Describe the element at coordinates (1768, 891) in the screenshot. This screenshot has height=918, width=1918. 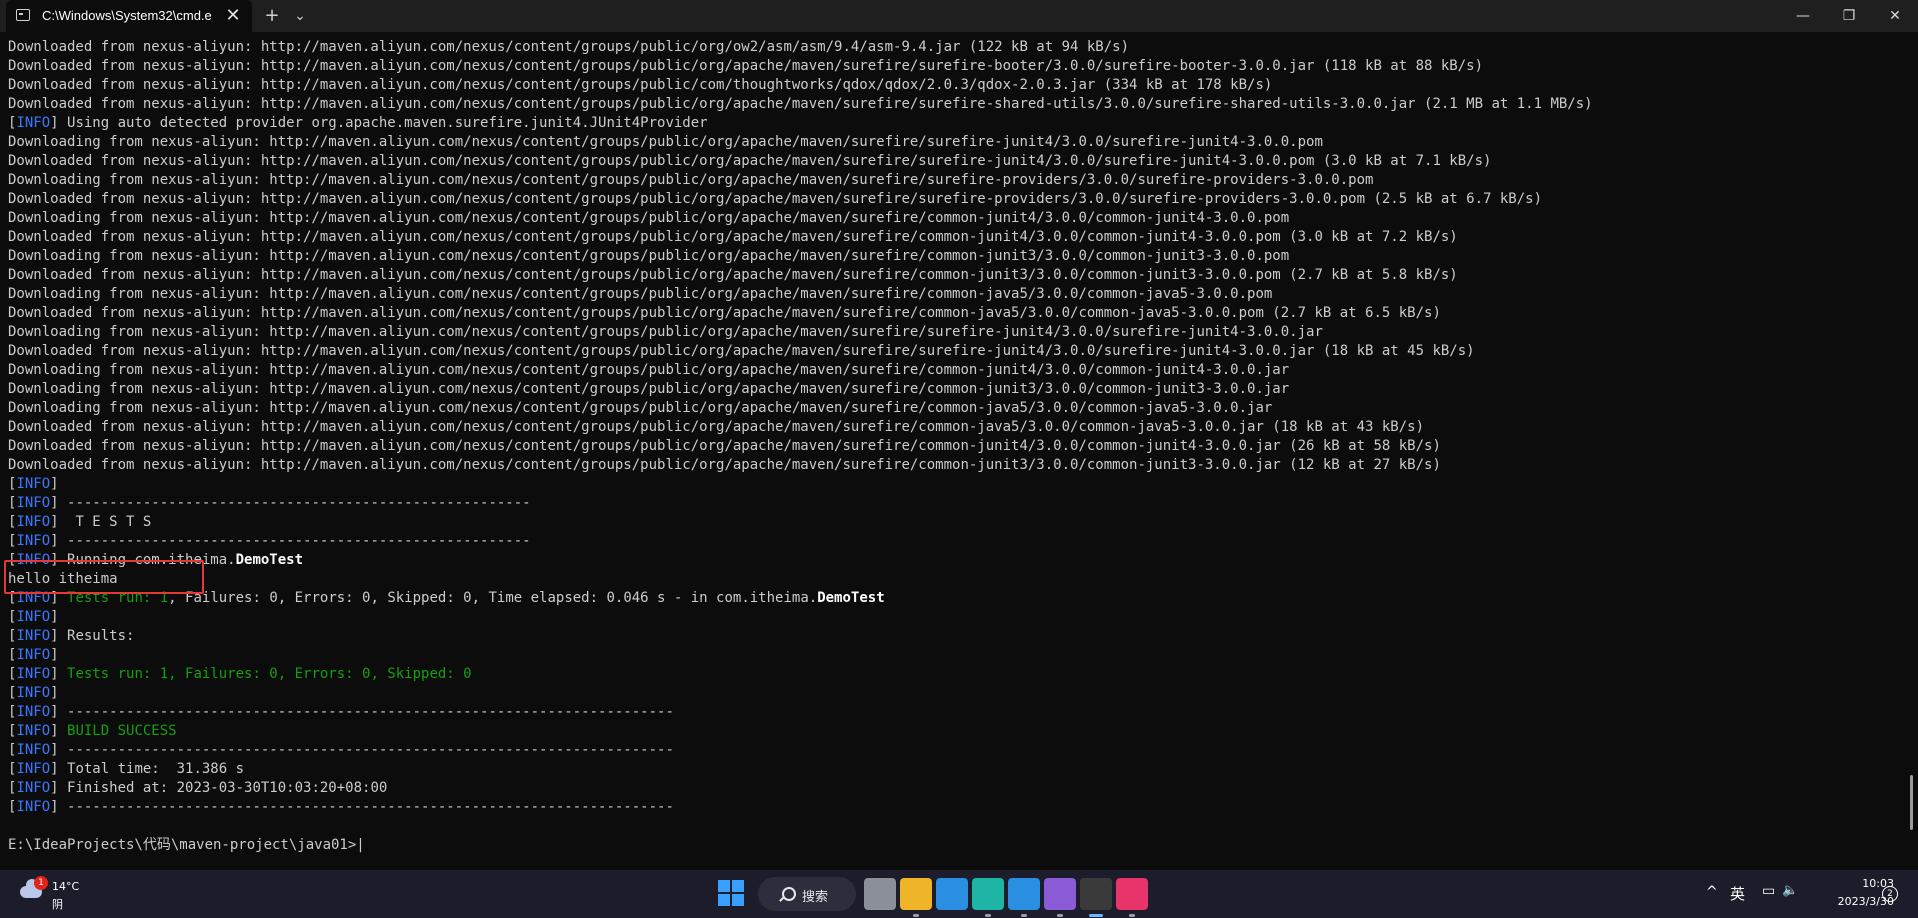
I see `network-icon: ▭` at that location.